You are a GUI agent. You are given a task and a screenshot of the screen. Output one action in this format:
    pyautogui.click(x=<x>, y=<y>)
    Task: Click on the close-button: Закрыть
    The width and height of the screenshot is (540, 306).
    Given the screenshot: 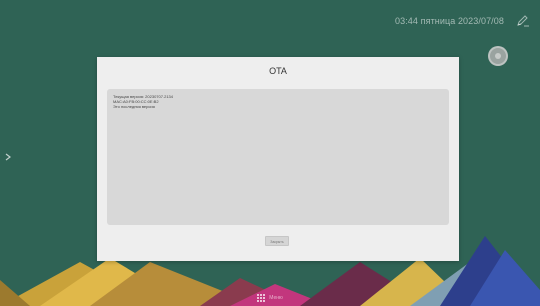 What is the action you would take?
    pyautogui.click(x=277, y=241)
    